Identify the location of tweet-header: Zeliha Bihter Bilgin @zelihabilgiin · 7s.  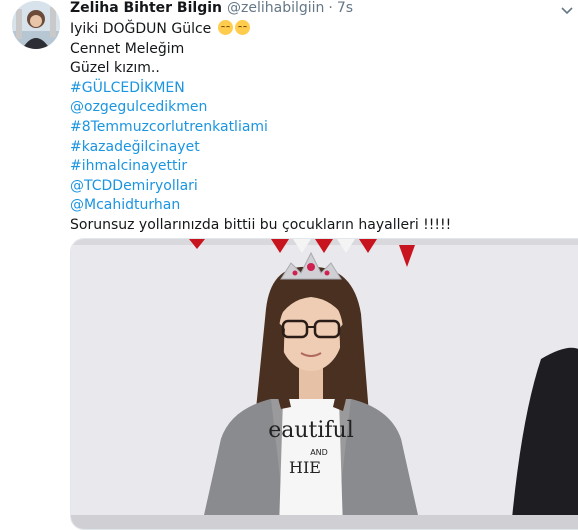
(324, 10).